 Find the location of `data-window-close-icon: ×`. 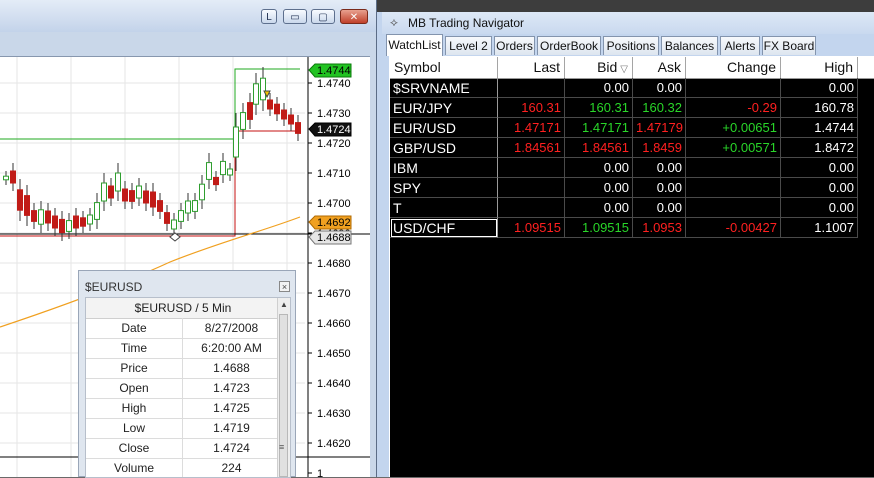

data-window-close-icon: × is located at coordinates (284, 286).